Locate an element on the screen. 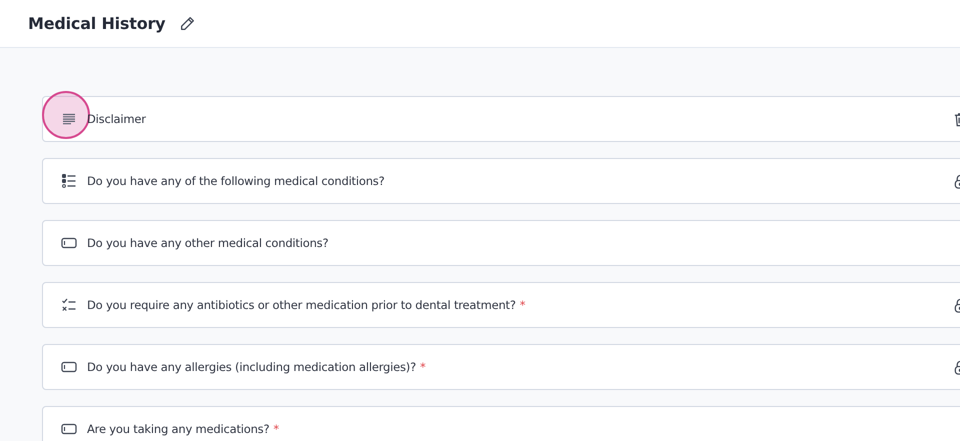 This screenshot has height=441, width=960. checklist-icon is located at coordinates (69, 305).